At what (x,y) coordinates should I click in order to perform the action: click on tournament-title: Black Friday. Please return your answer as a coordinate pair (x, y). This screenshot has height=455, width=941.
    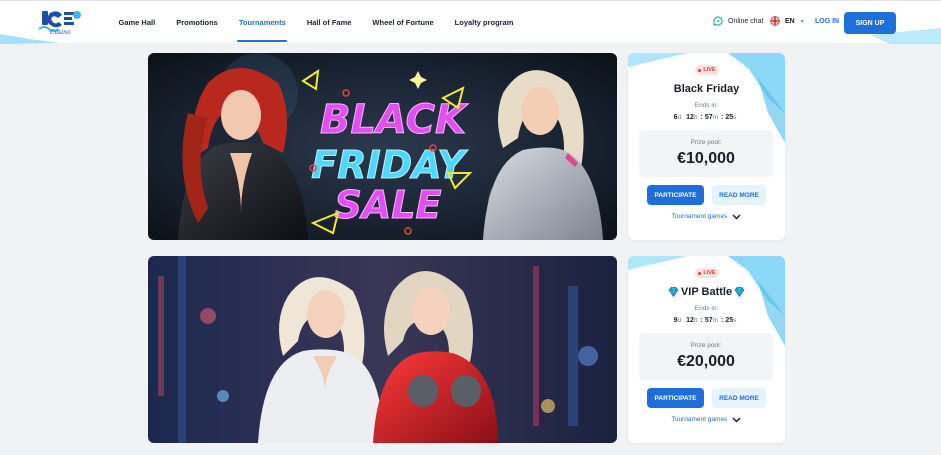
    Looking at the image, I should click on (706, 89).